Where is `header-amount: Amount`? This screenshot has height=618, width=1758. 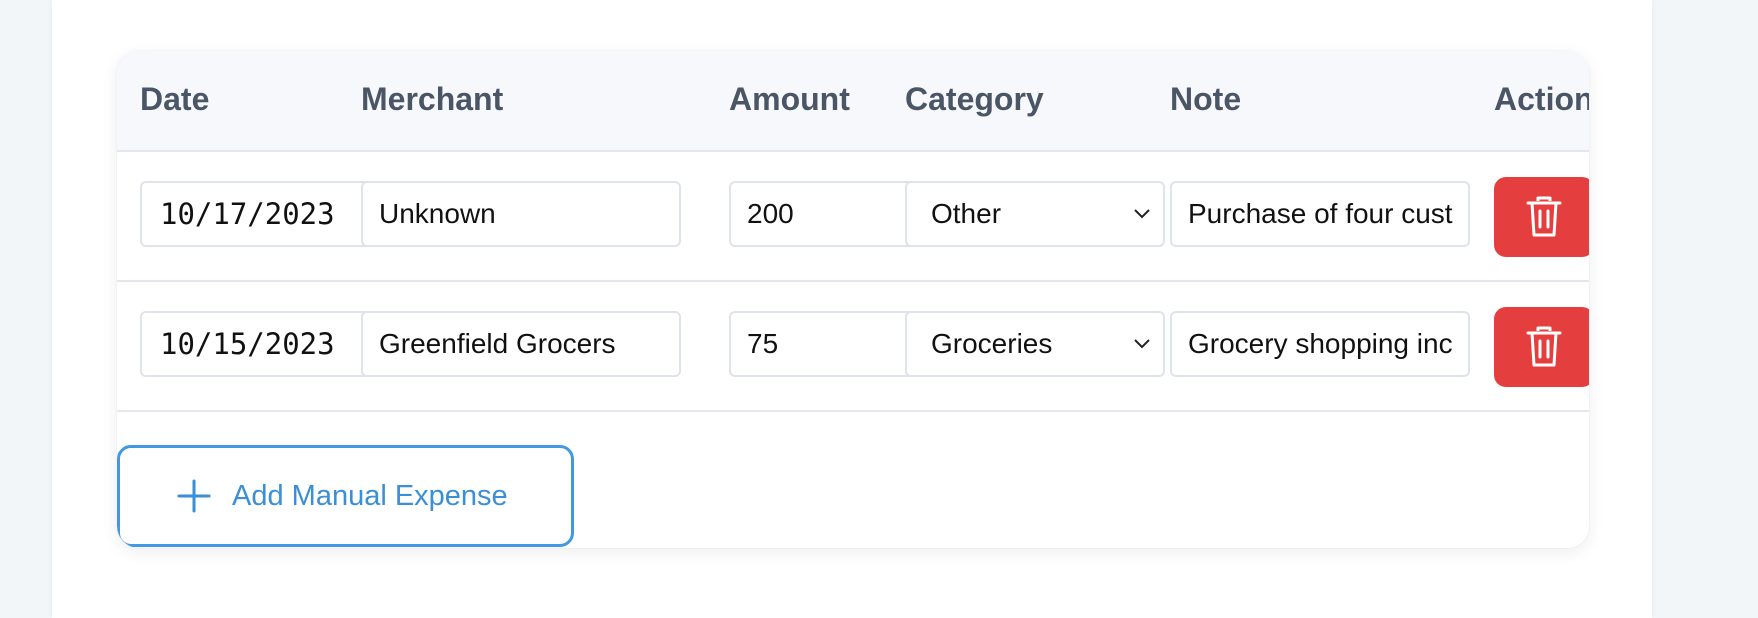 header-amount: Amount is located at coordinates (789, 99).